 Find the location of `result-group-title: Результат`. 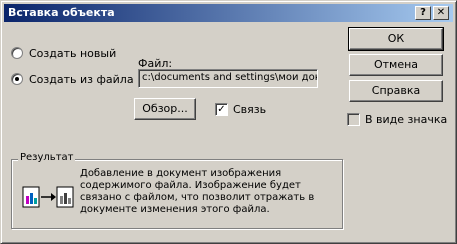

result-group-title: Результат is located at coordinates (47, 157).